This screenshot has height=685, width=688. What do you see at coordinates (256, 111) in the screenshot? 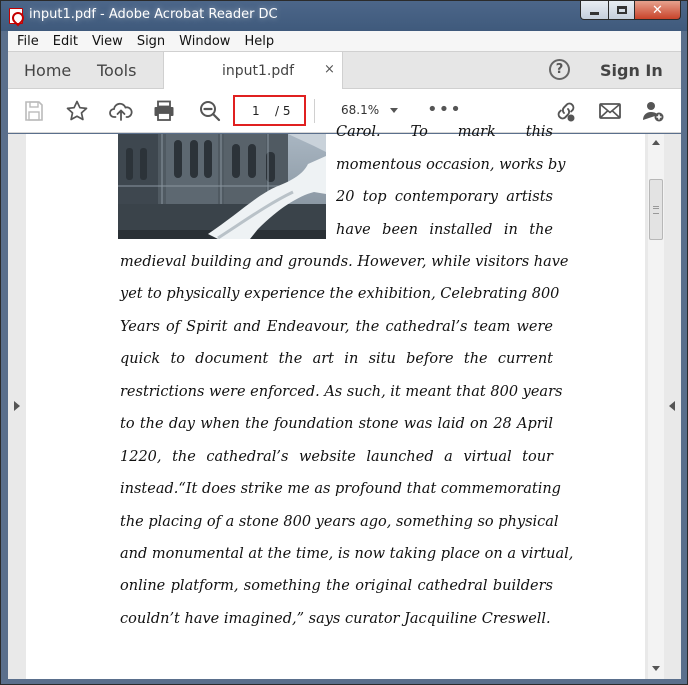
I see `page-current-value: 1` at bounding box center [256, 111].